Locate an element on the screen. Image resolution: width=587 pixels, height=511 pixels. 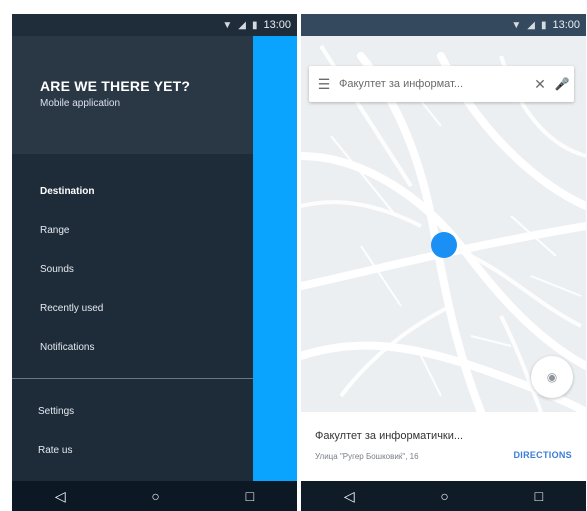
my-location-button: ◉ is located at coordinates (552, 377).